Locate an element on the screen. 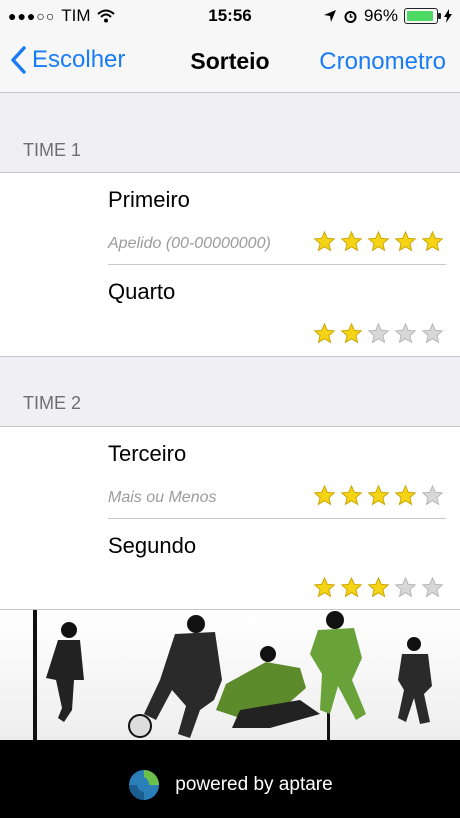 The height and width of the screenshot is (818, 460). section-header-time-1: TIME 1 is located at coordinates (230, 133).